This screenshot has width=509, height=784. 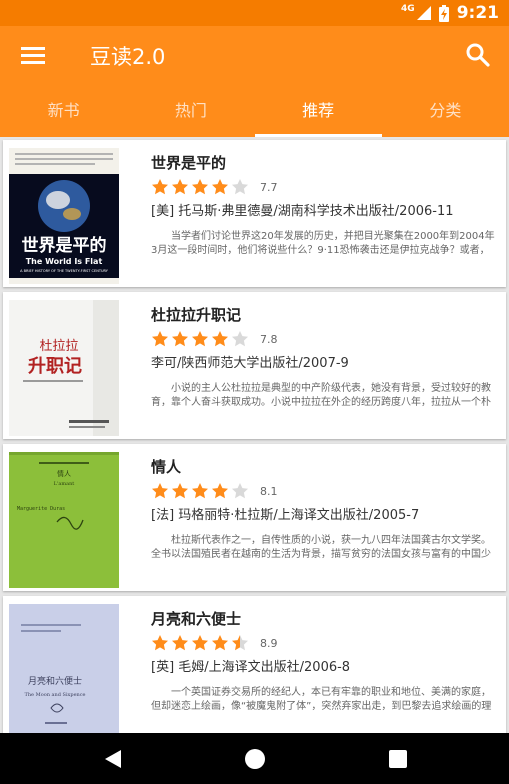 I want to click on tab-bar: 新书 热门 推荐 分类, so click(x=254, y=110).